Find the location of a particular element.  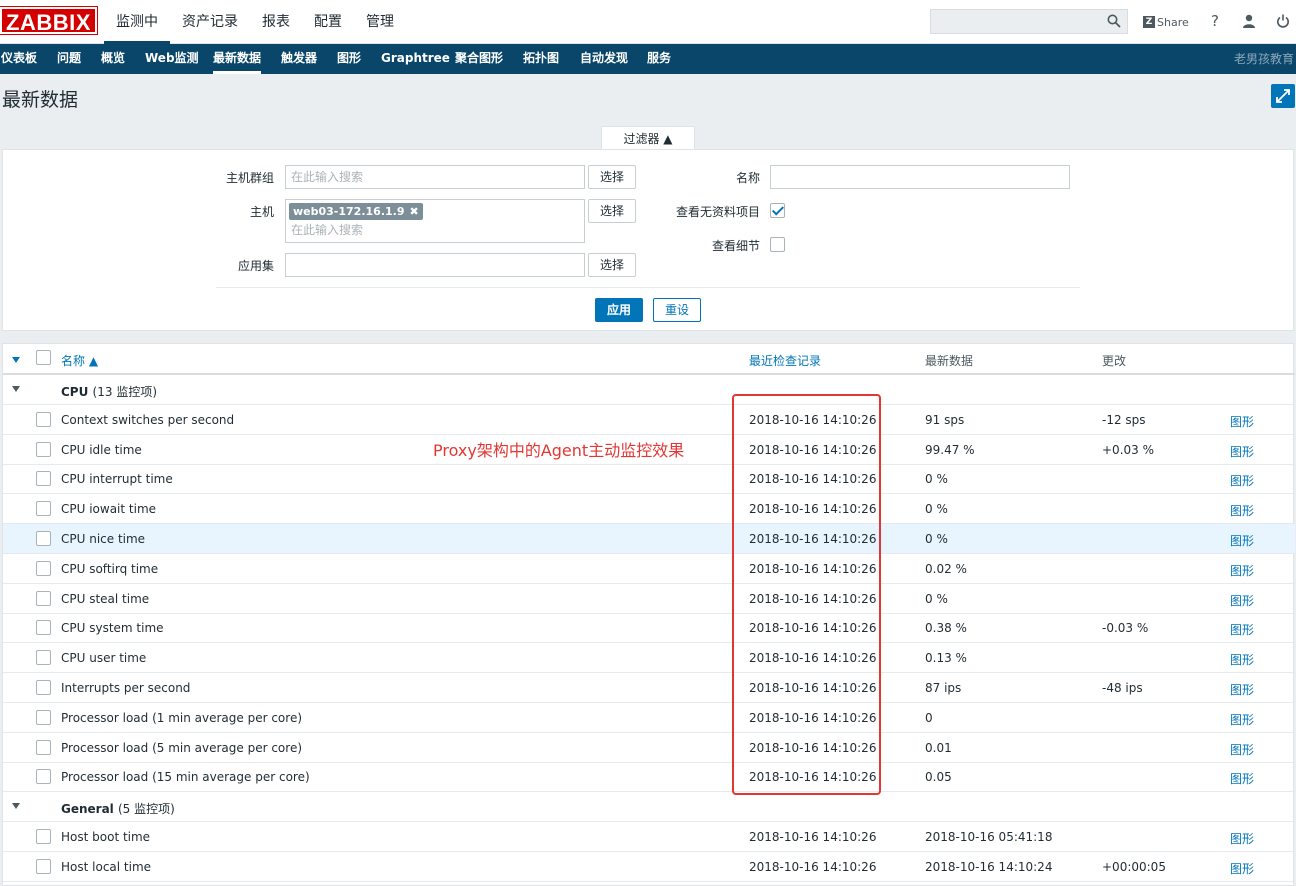

collapse-all-icon is located at coordinates (16, 360).